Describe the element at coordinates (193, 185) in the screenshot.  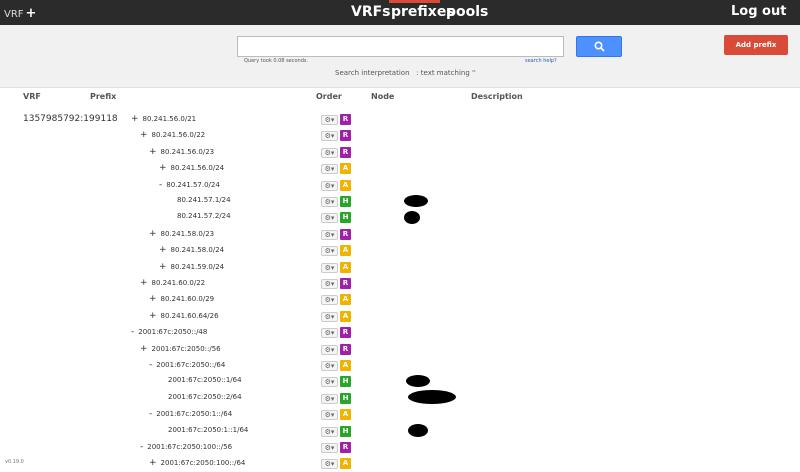
I see `prefix-label: 80.241.57.0/24` at that location.